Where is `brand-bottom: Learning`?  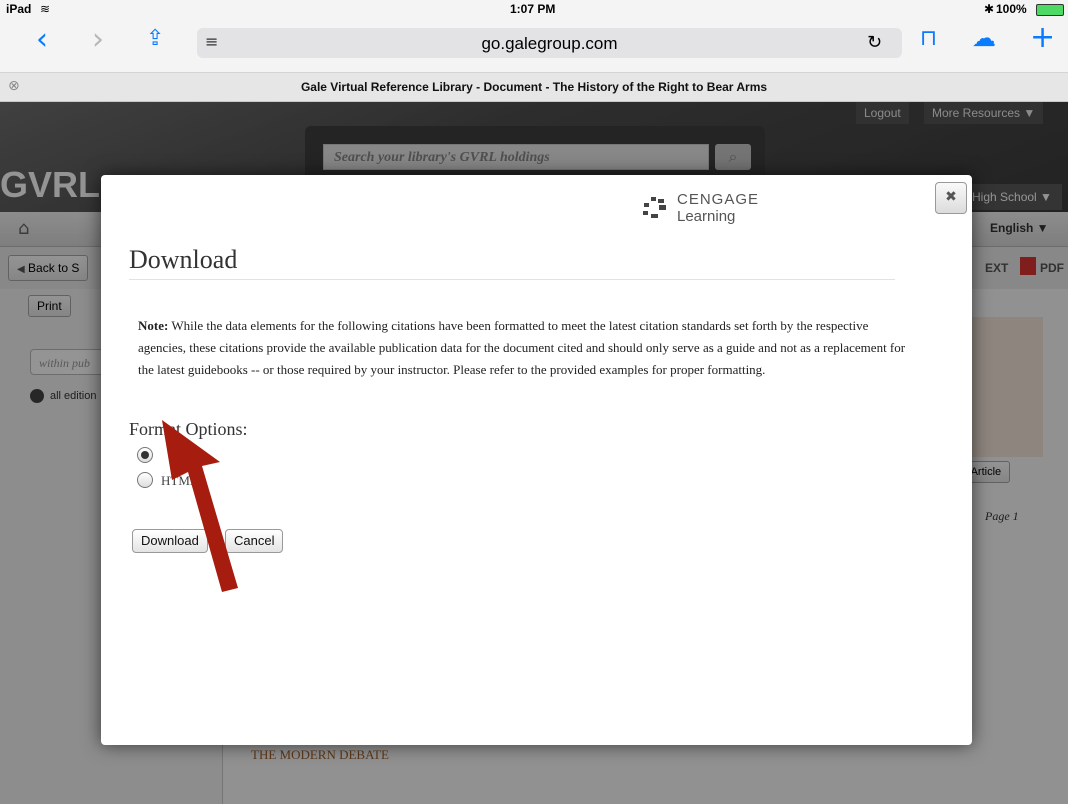
brand-bottom: Learning is located at coordinates (706, 216).